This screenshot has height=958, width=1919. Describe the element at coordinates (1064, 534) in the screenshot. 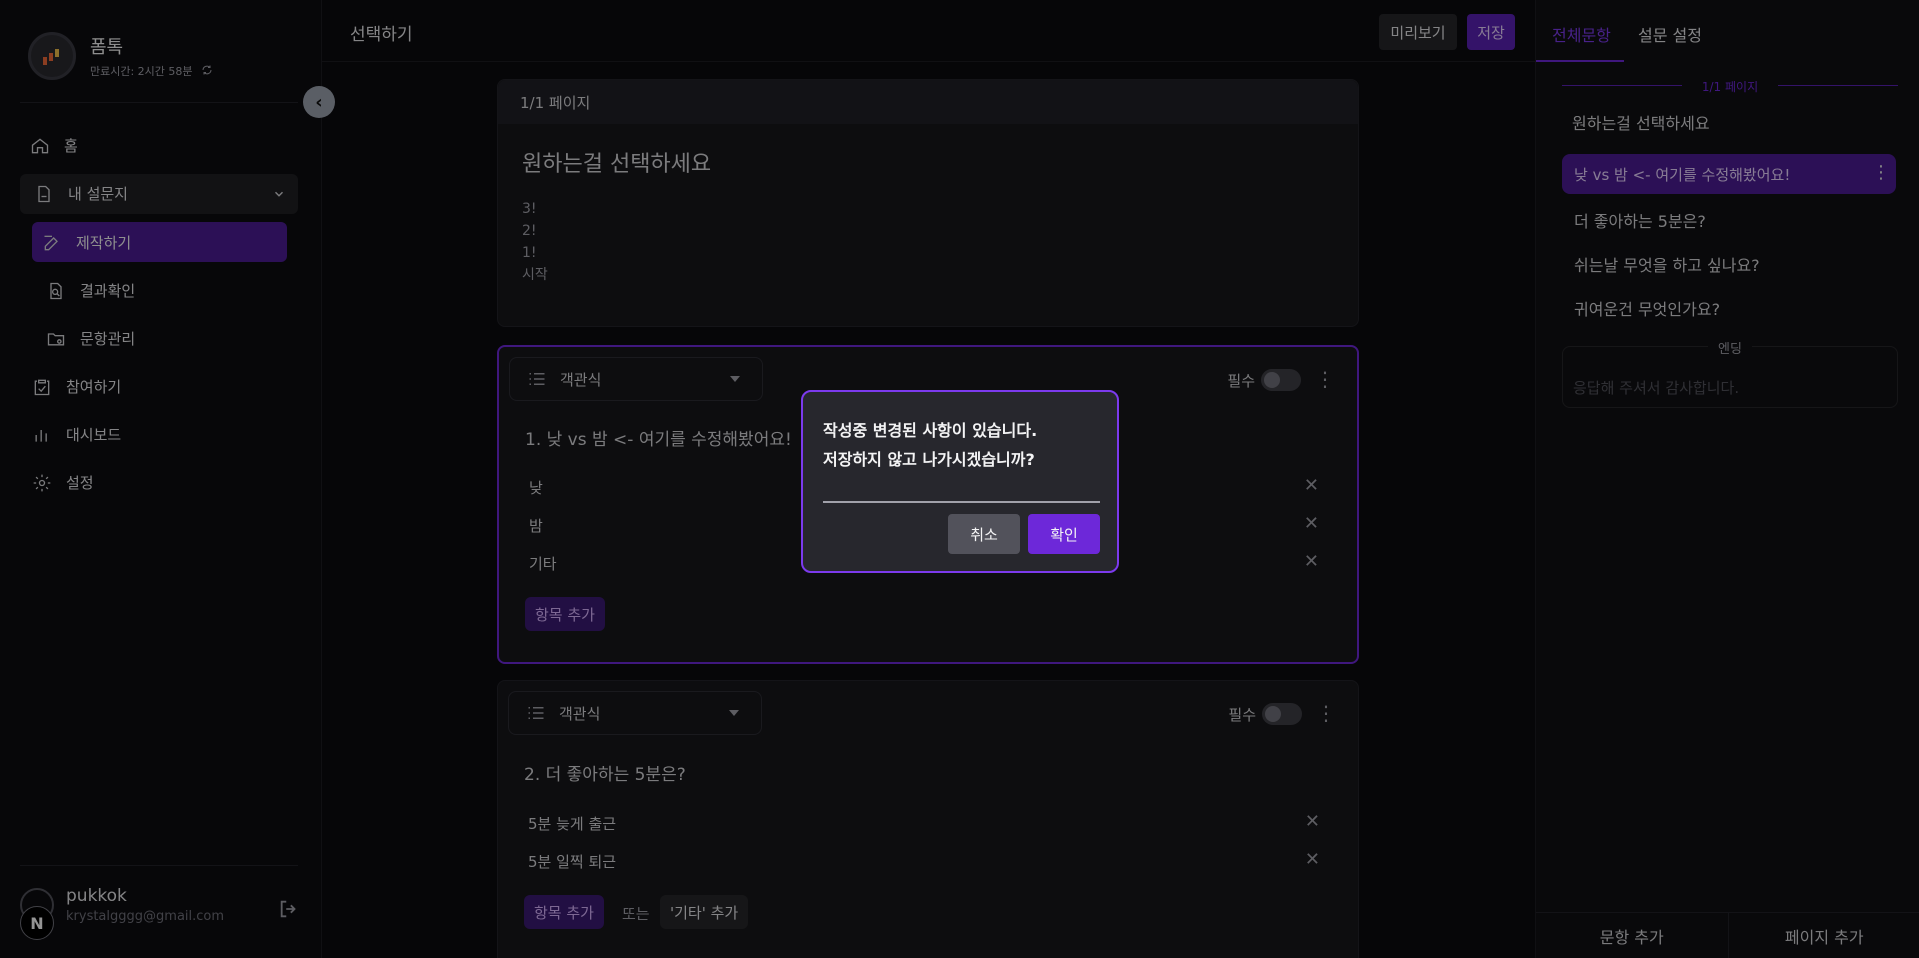

I see `confirm-button: 확인` at that location.